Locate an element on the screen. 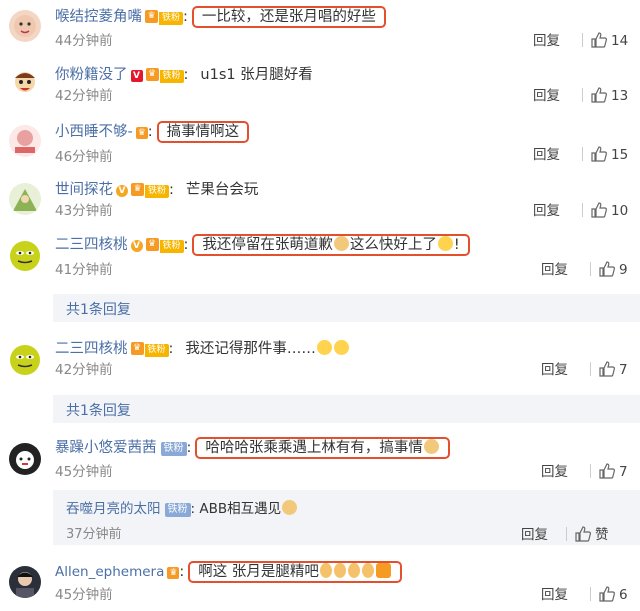 This screenshot has width=640, height=611. comment-text: 我还停留在张萌道歉 这么快好上了! is located at coordinates (331, 245).